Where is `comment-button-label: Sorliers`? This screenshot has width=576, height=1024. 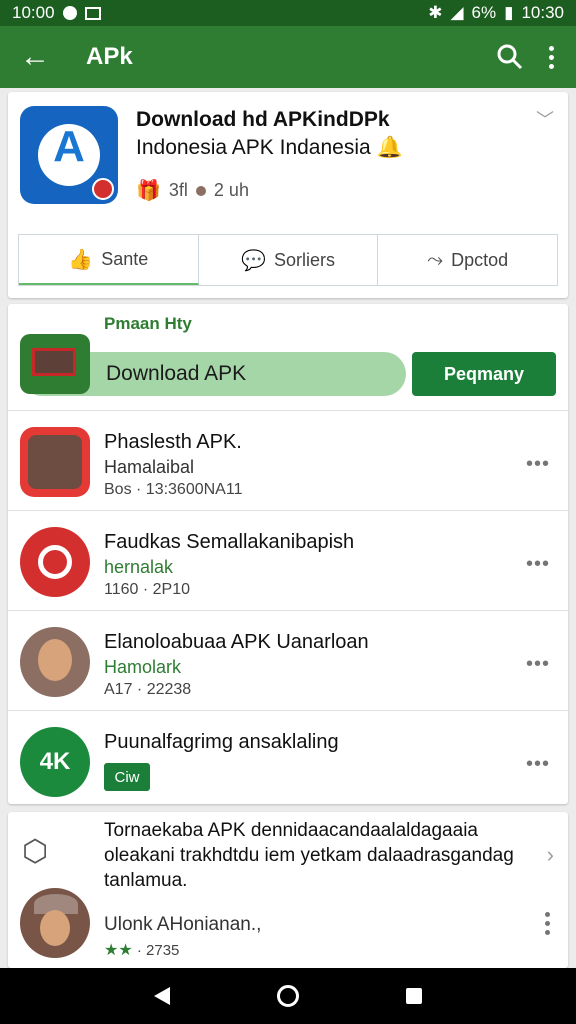 comment-button-label: Sorliers is located at coordinates (304, 259).